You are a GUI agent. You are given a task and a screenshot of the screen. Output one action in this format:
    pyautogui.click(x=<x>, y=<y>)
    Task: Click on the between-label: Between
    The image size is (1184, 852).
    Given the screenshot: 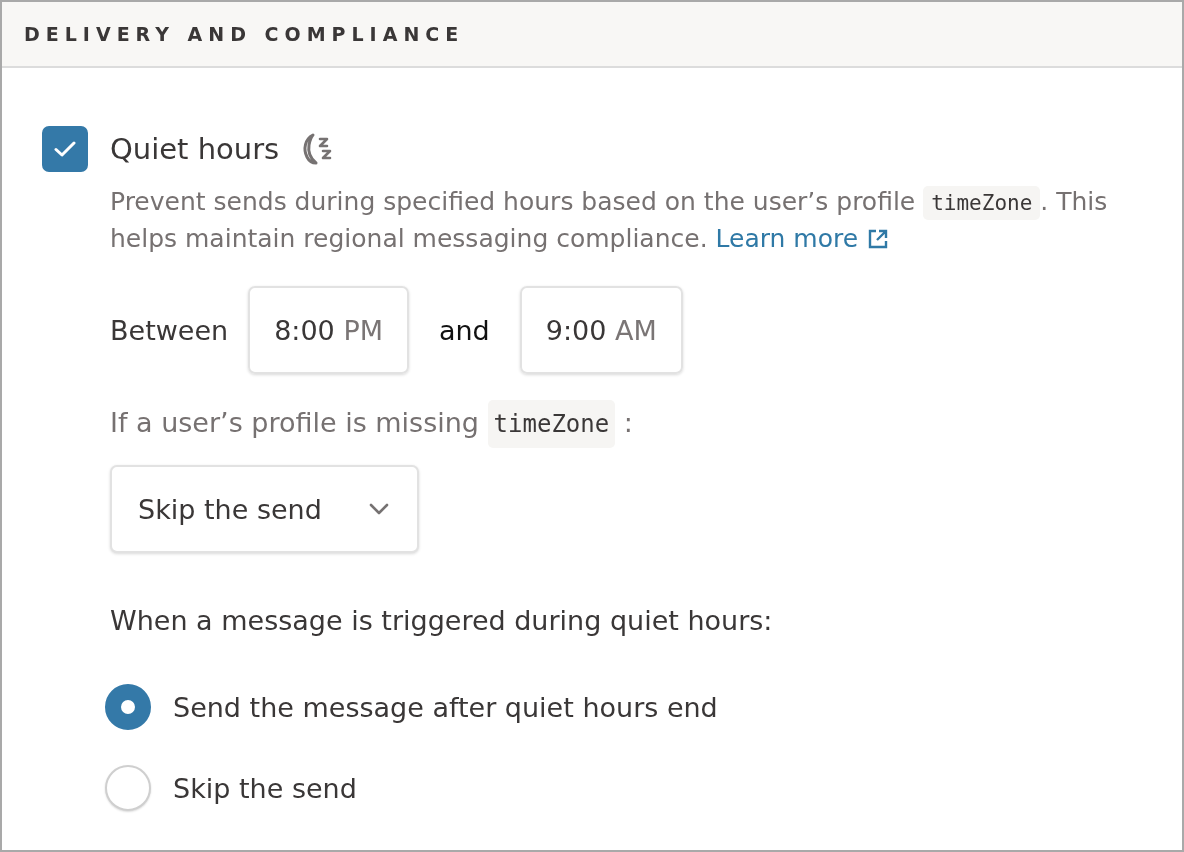 What is the action you would take?
    pyautogui.click(x=169, y=330)
    